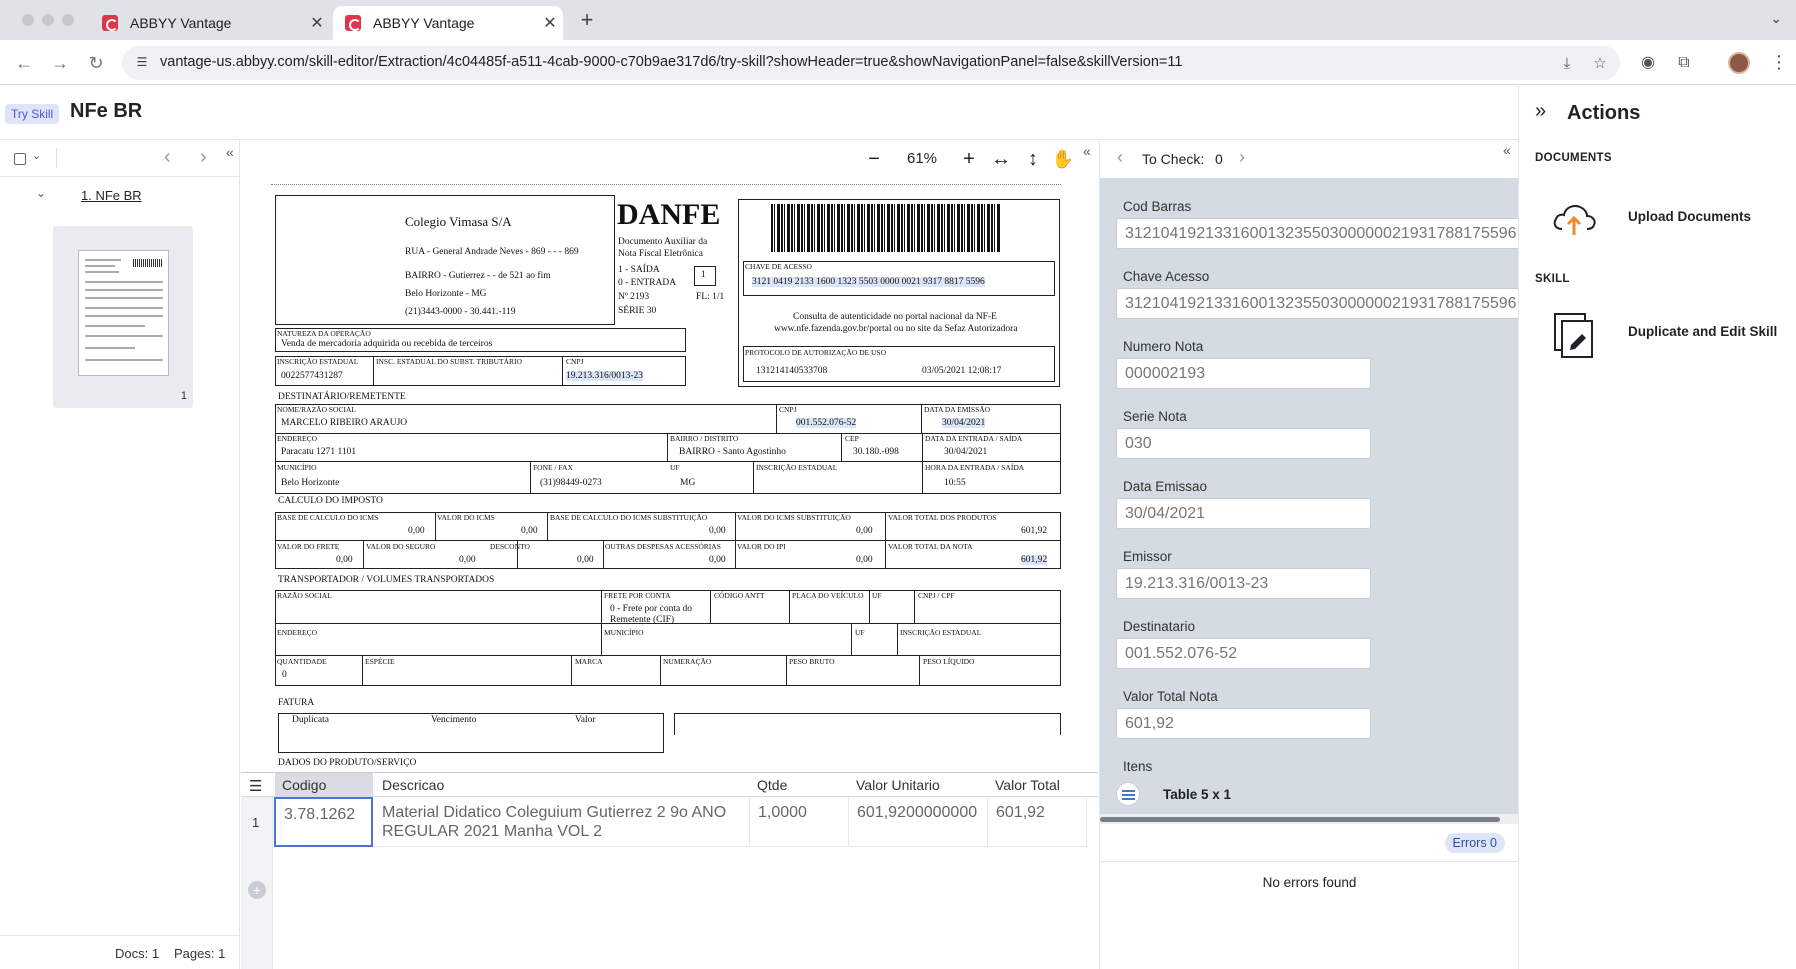  Describe the element at coordinates (304, 785) in the screenshot. I see `column-header-codigo: Codigo` at that location.